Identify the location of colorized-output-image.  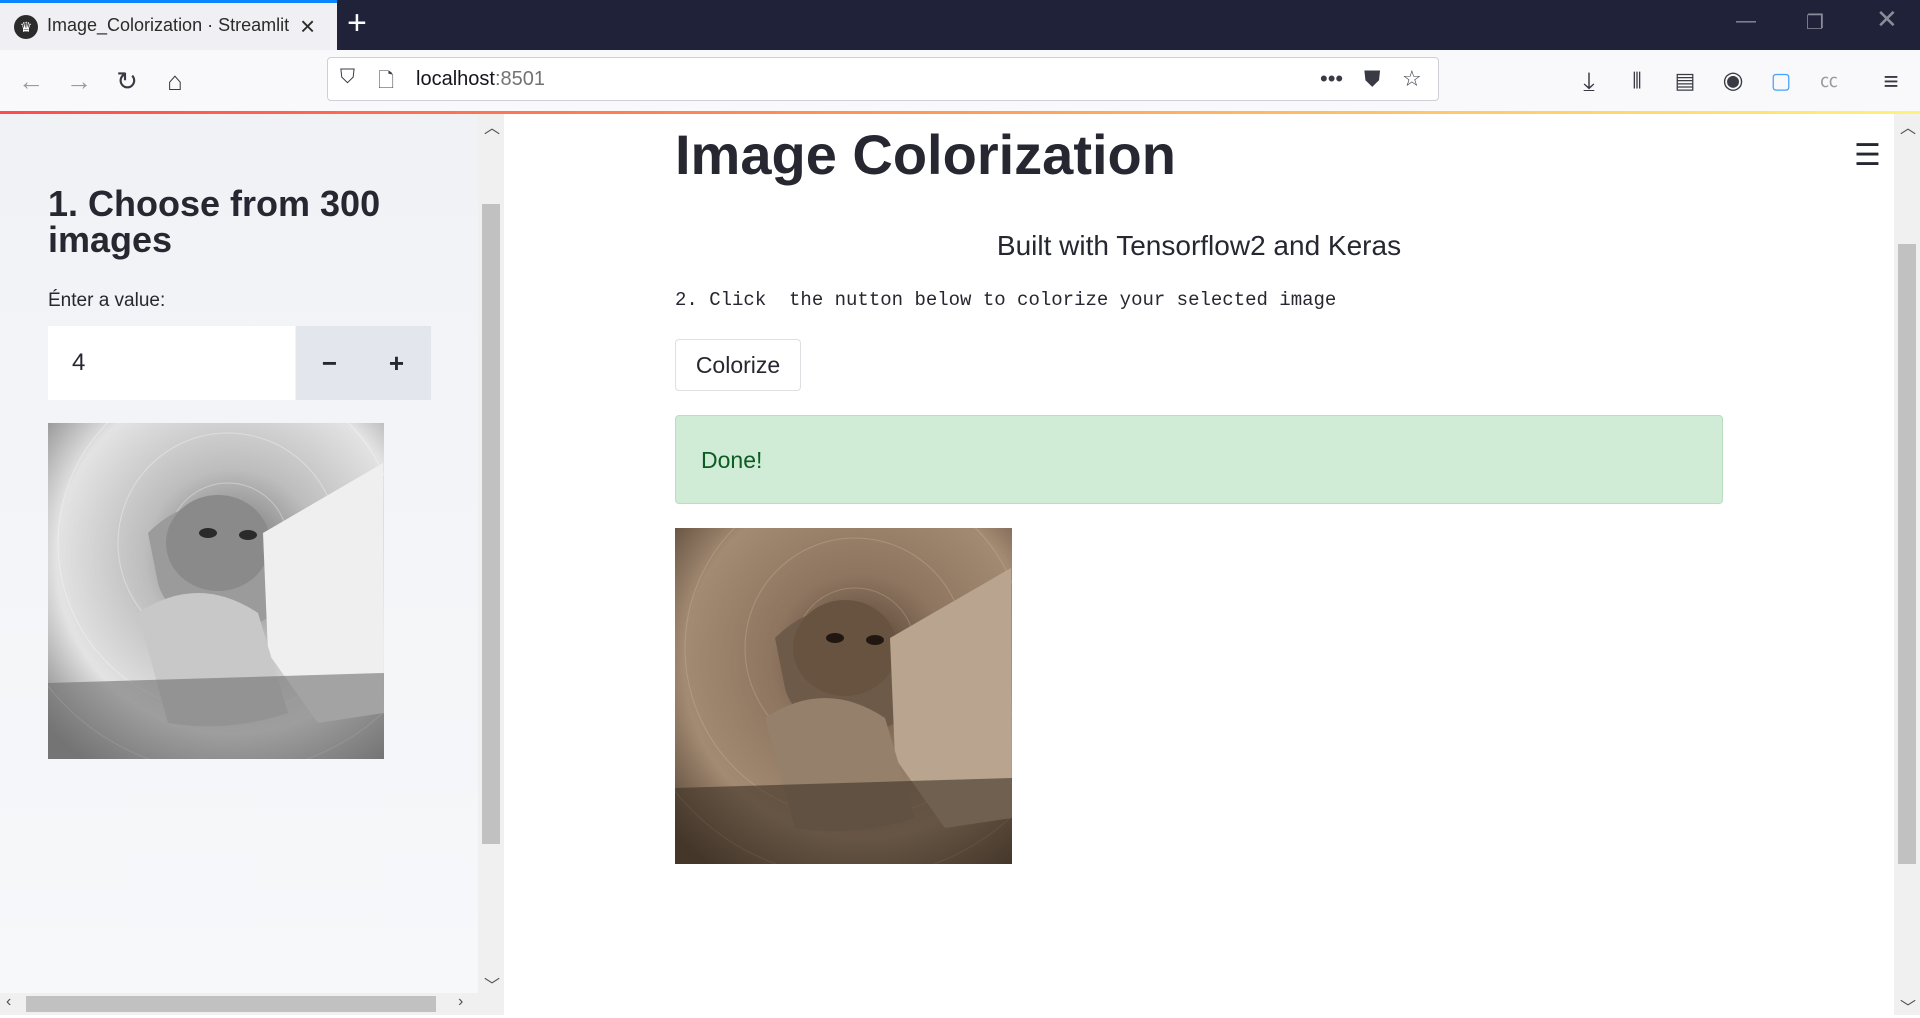
(843, 696).